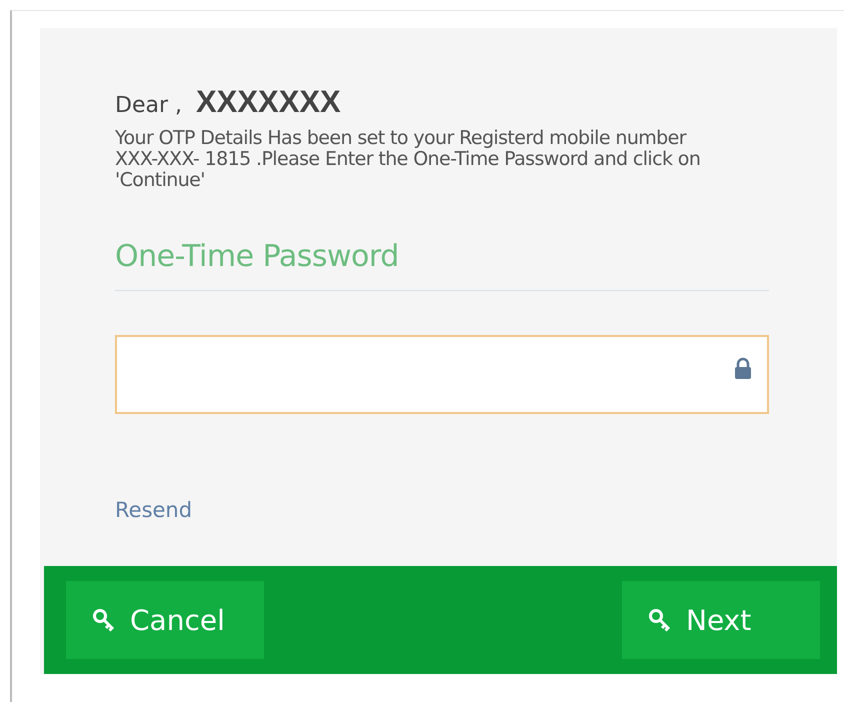 This screenshot has height=702, width=844. Describe the element at coordinates (442, 265) in the screenshot. I see `section-title: One-Time Password` at that location.